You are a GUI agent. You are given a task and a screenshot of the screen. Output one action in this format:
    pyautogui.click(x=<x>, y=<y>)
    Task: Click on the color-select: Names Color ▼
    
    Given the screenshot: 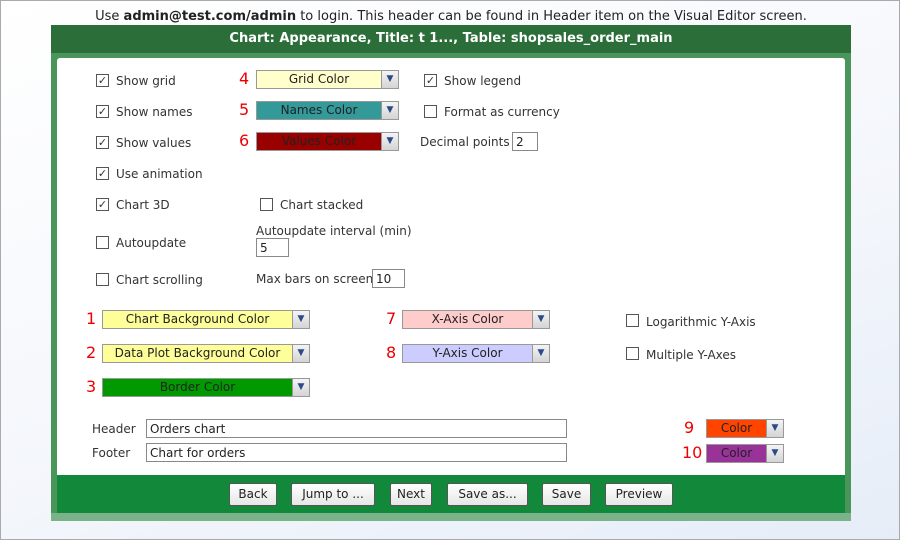 What is the action you would take?
    pyautogui.click(x=327, y=110)
    